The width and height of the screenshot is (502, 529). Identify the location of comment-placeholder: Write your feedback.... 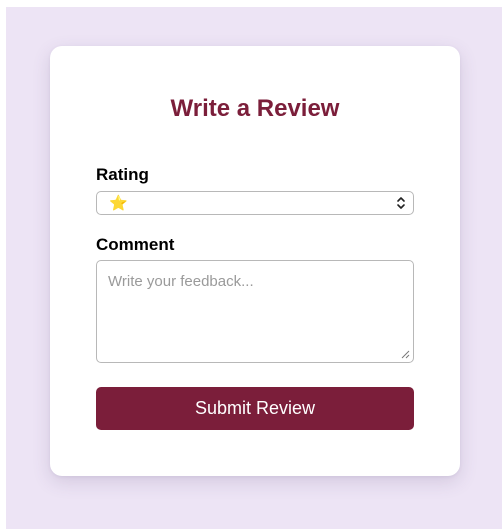
(181, 281).